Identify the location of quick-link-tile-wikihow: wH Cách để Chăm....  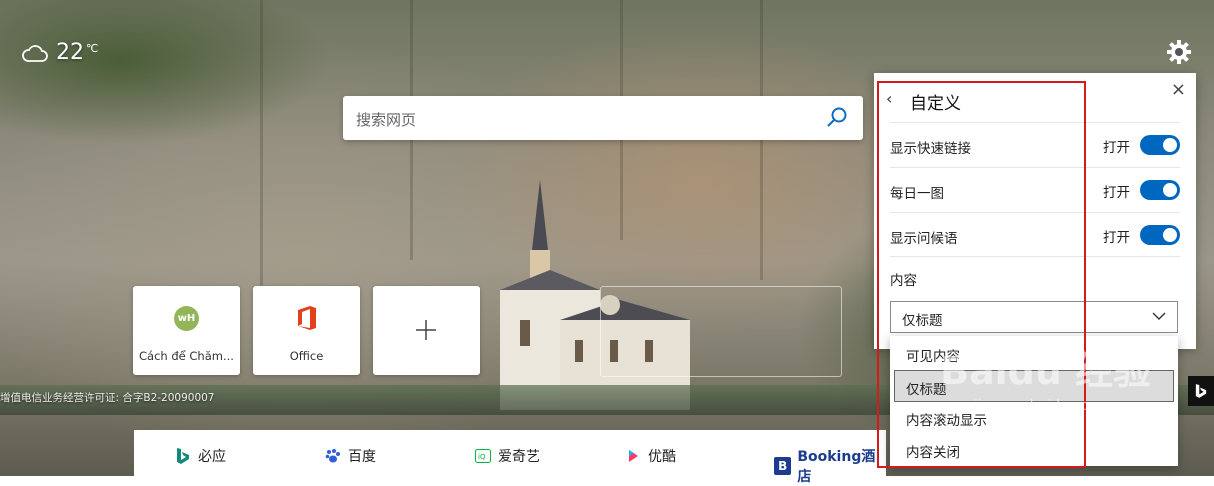
(186, 330).